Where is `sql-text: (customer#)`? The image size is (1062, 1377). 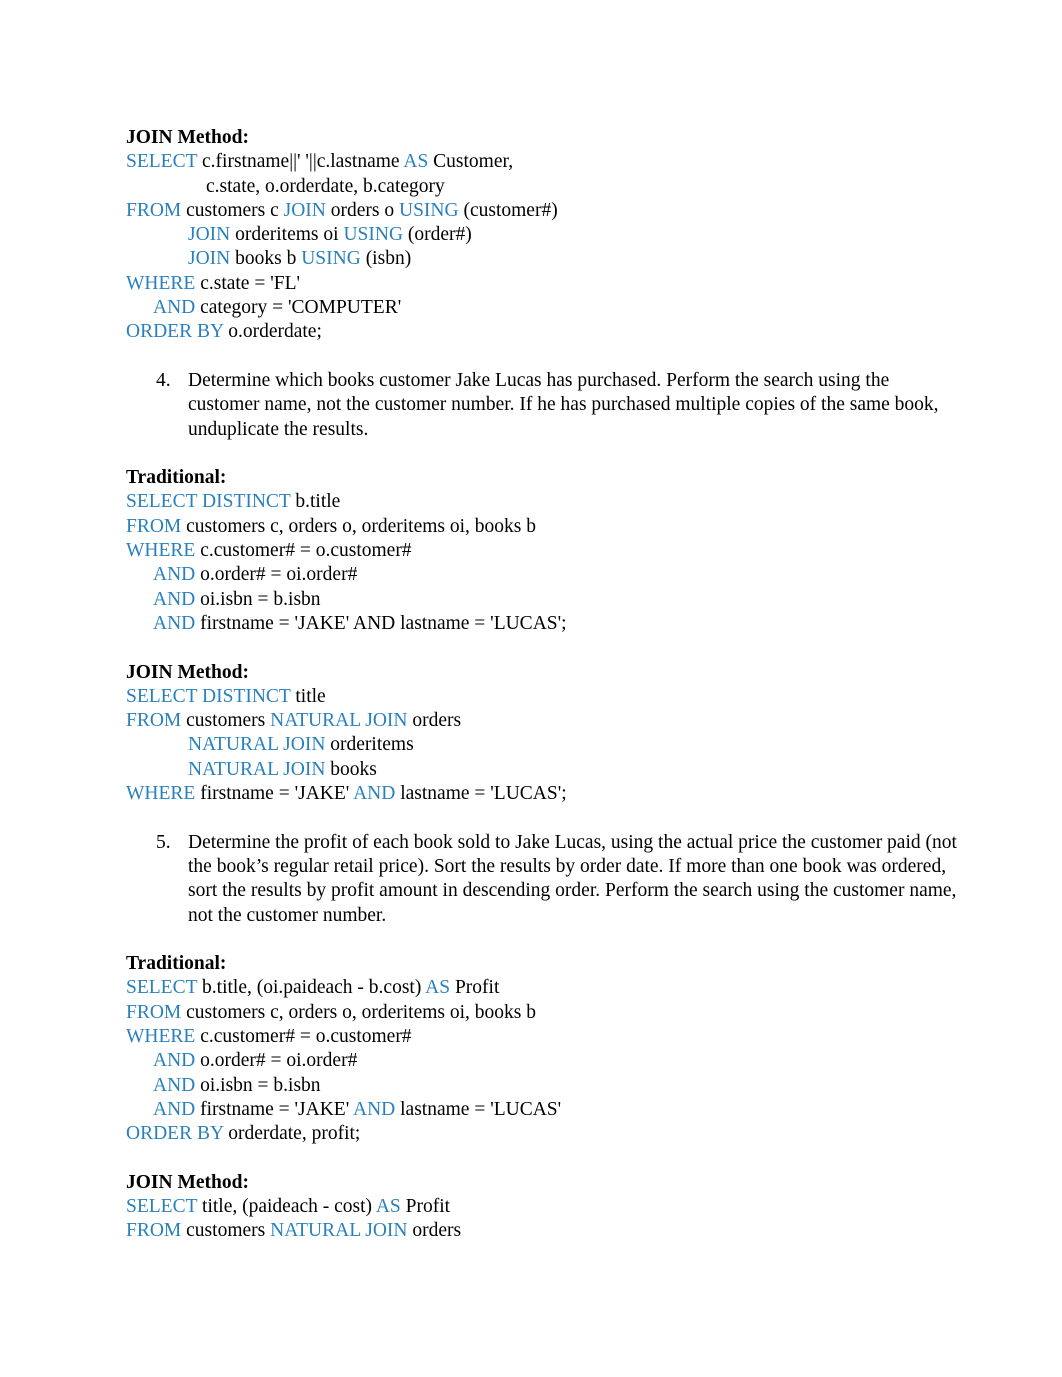
sql-text: (customer#) is located at coordinates (508, 210).